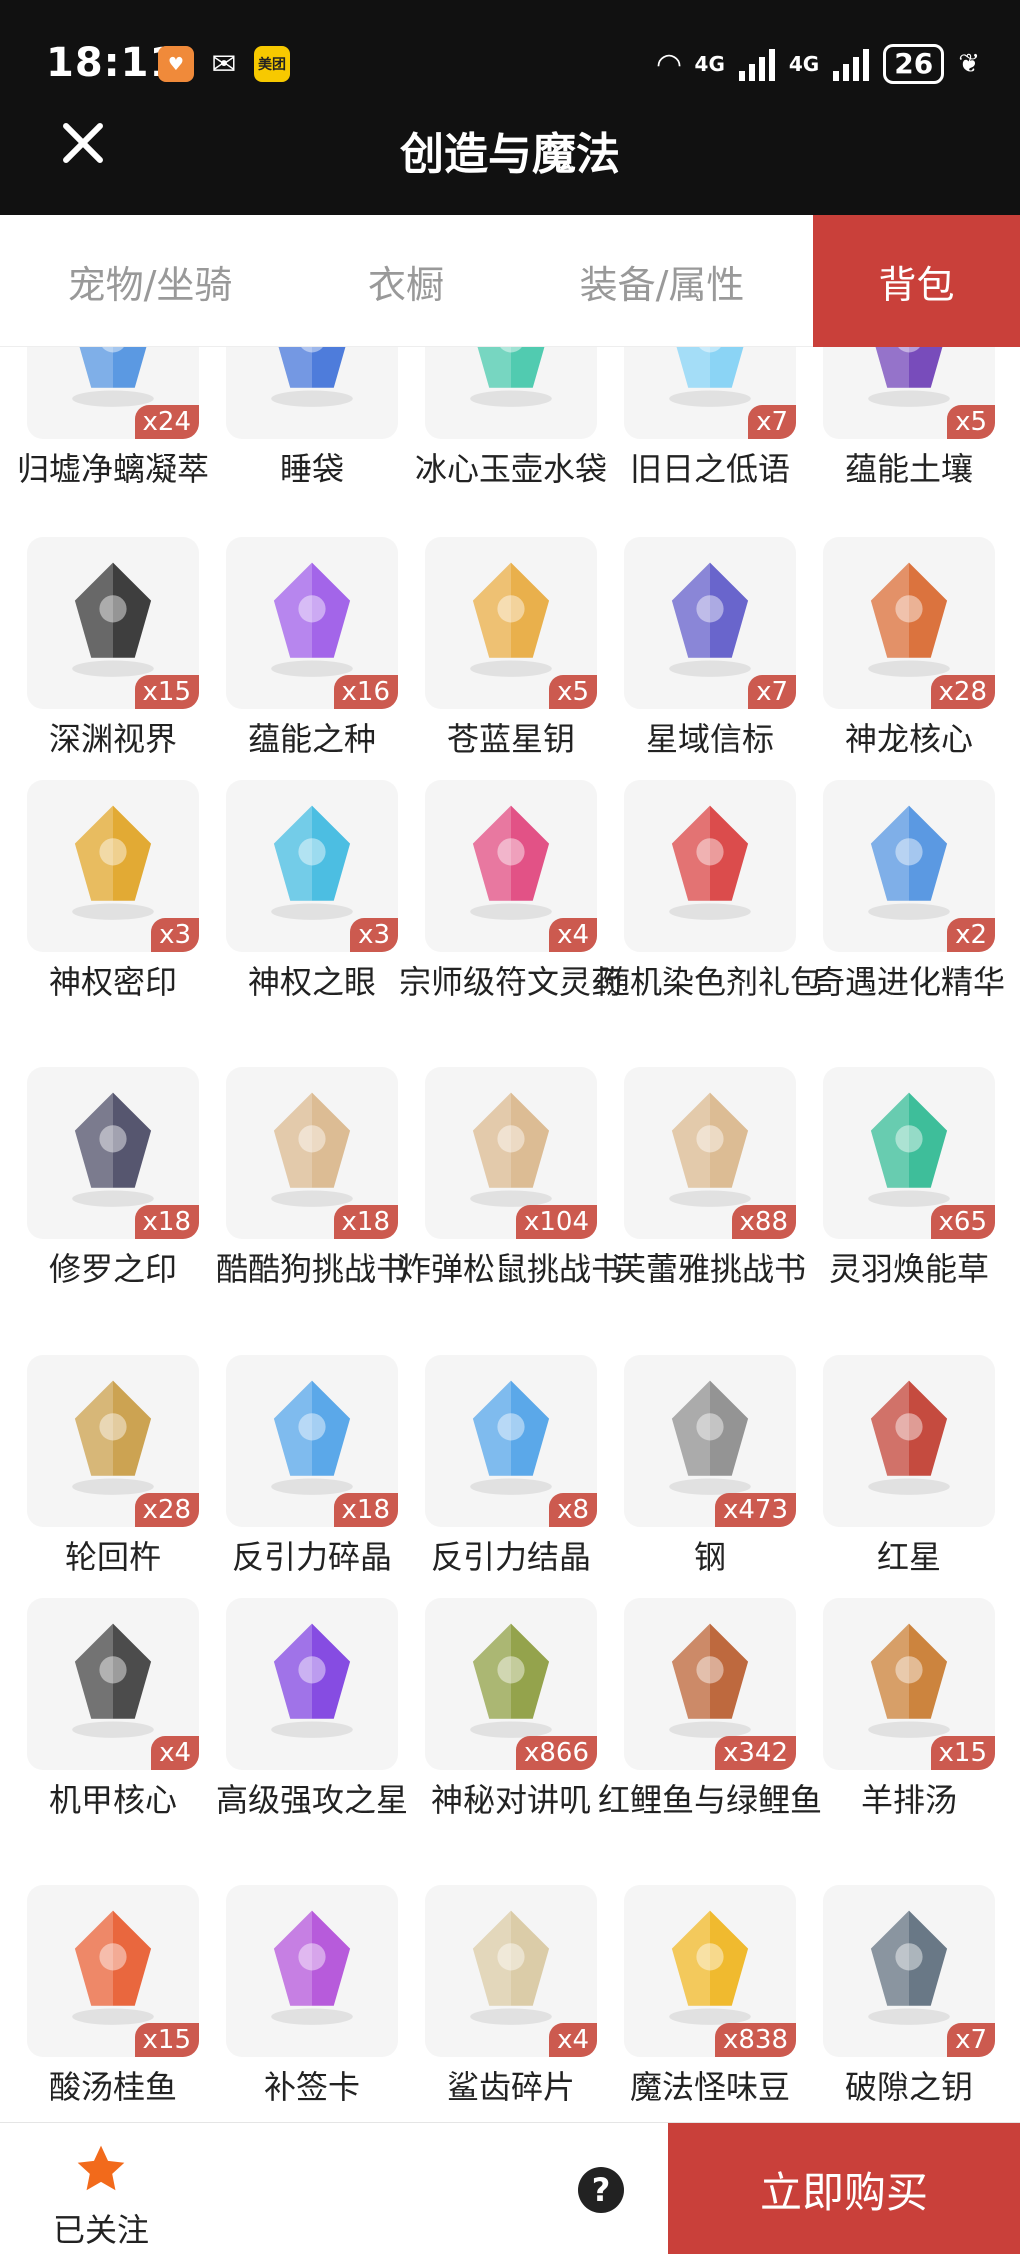  Describe the element at coordinates (312, 1149) in the screenshot. I see `wanted-scroll-icon` at that location.